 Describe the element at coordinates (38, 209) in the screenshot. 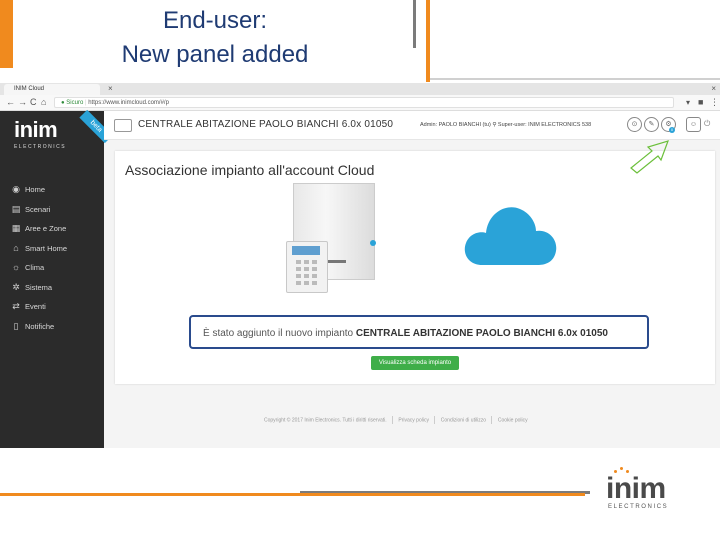

I see `sidebar-item-label: Scenari` at that location.